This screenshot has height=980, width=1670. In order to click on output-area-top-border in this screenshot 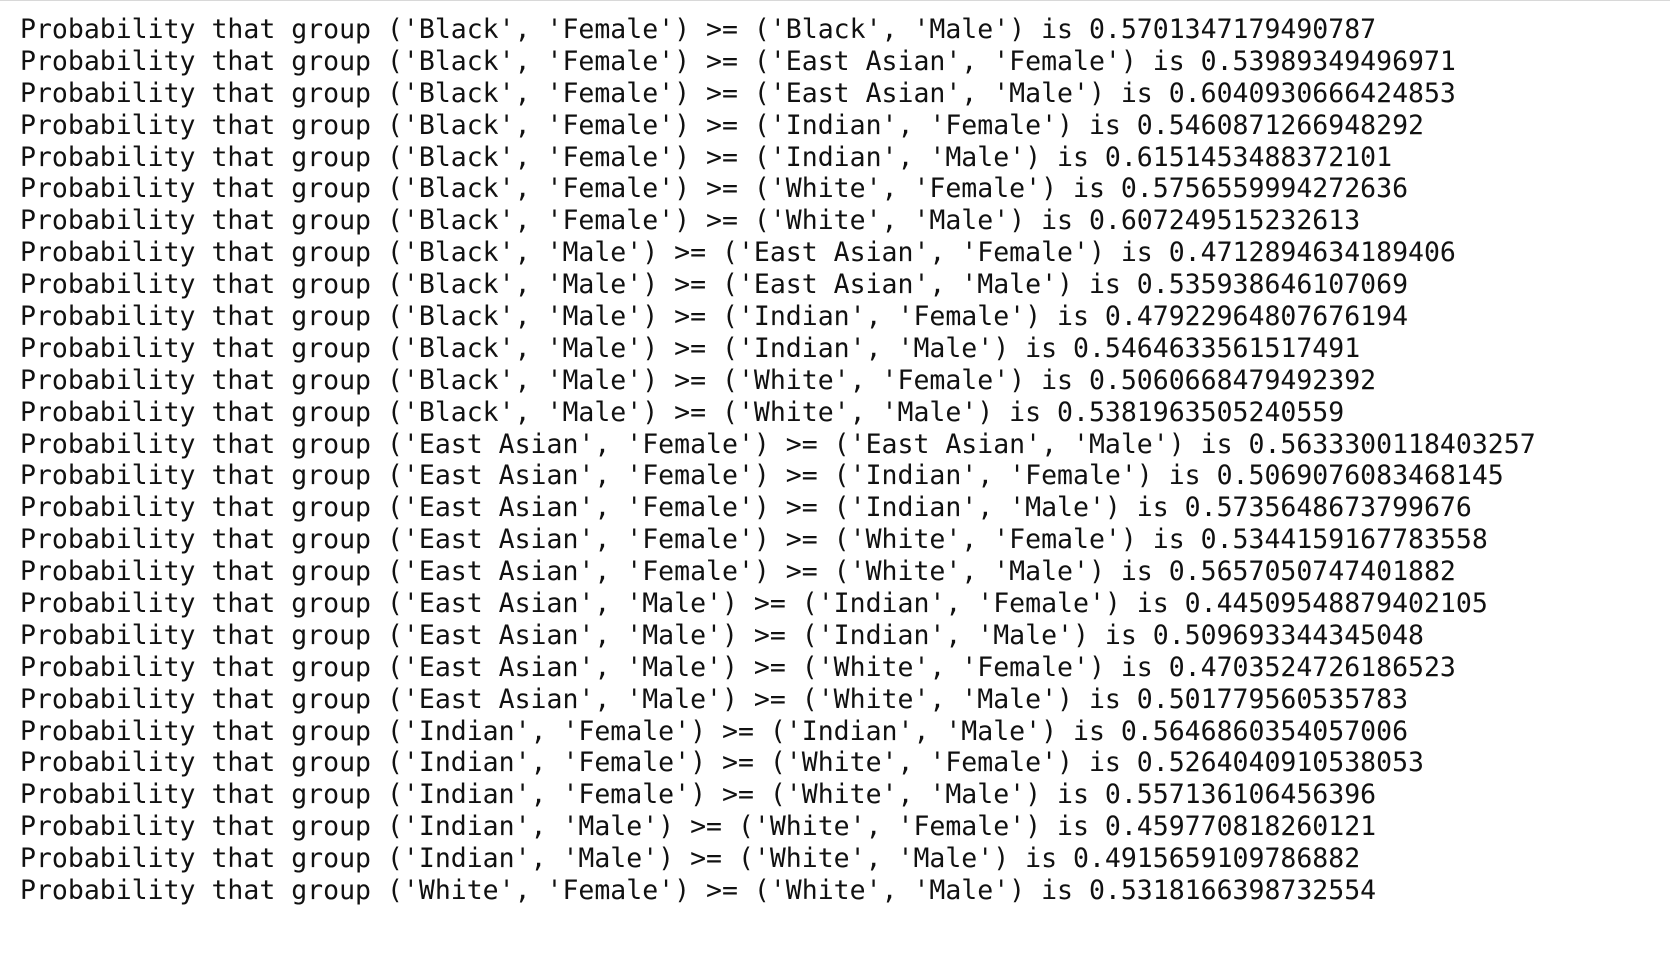, I will do `click(835, 0)`.